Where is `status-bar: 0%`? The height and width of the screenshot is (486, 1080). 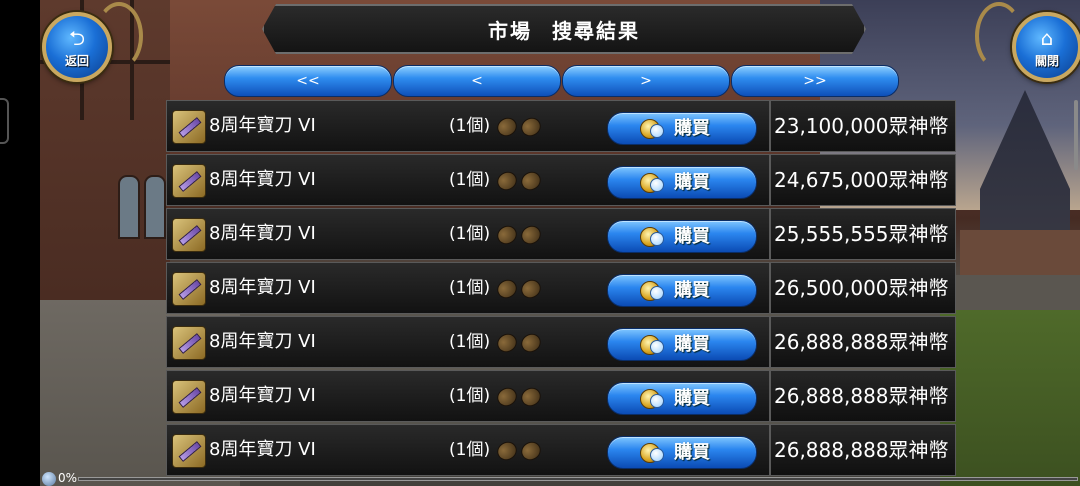 status-bar: 0% is located at coordinates (59, 478).